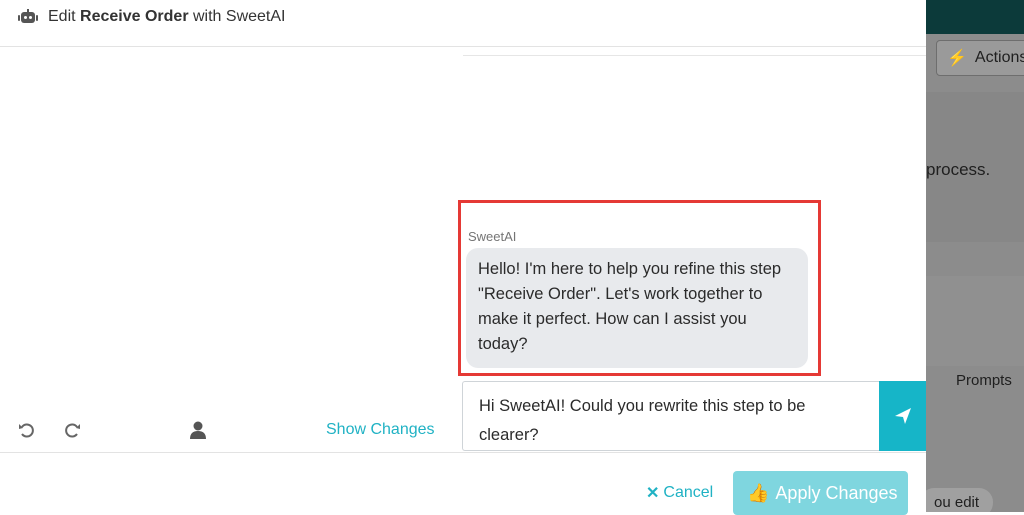 The width and height of the screenshot is (1024, 515). I want to click on actions-button: ⚡ Actions, so click(980, 58).